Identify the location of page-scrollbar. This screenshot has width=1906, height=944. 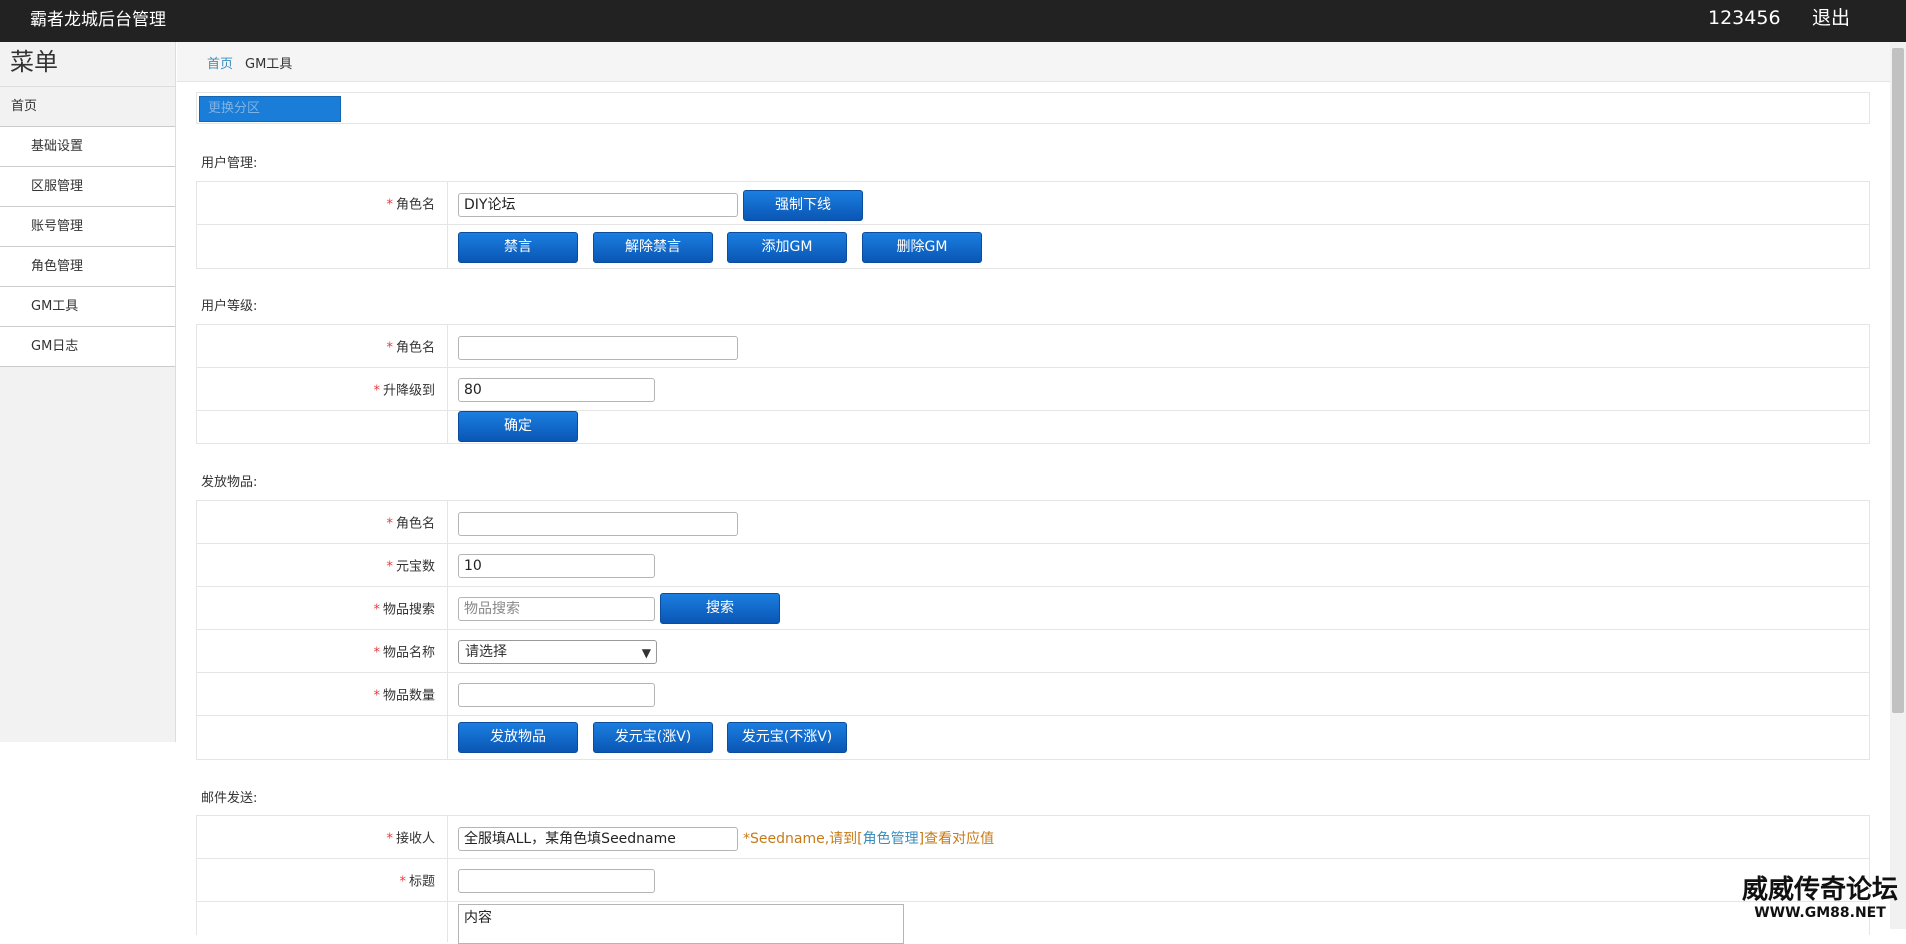
(1898, 485).